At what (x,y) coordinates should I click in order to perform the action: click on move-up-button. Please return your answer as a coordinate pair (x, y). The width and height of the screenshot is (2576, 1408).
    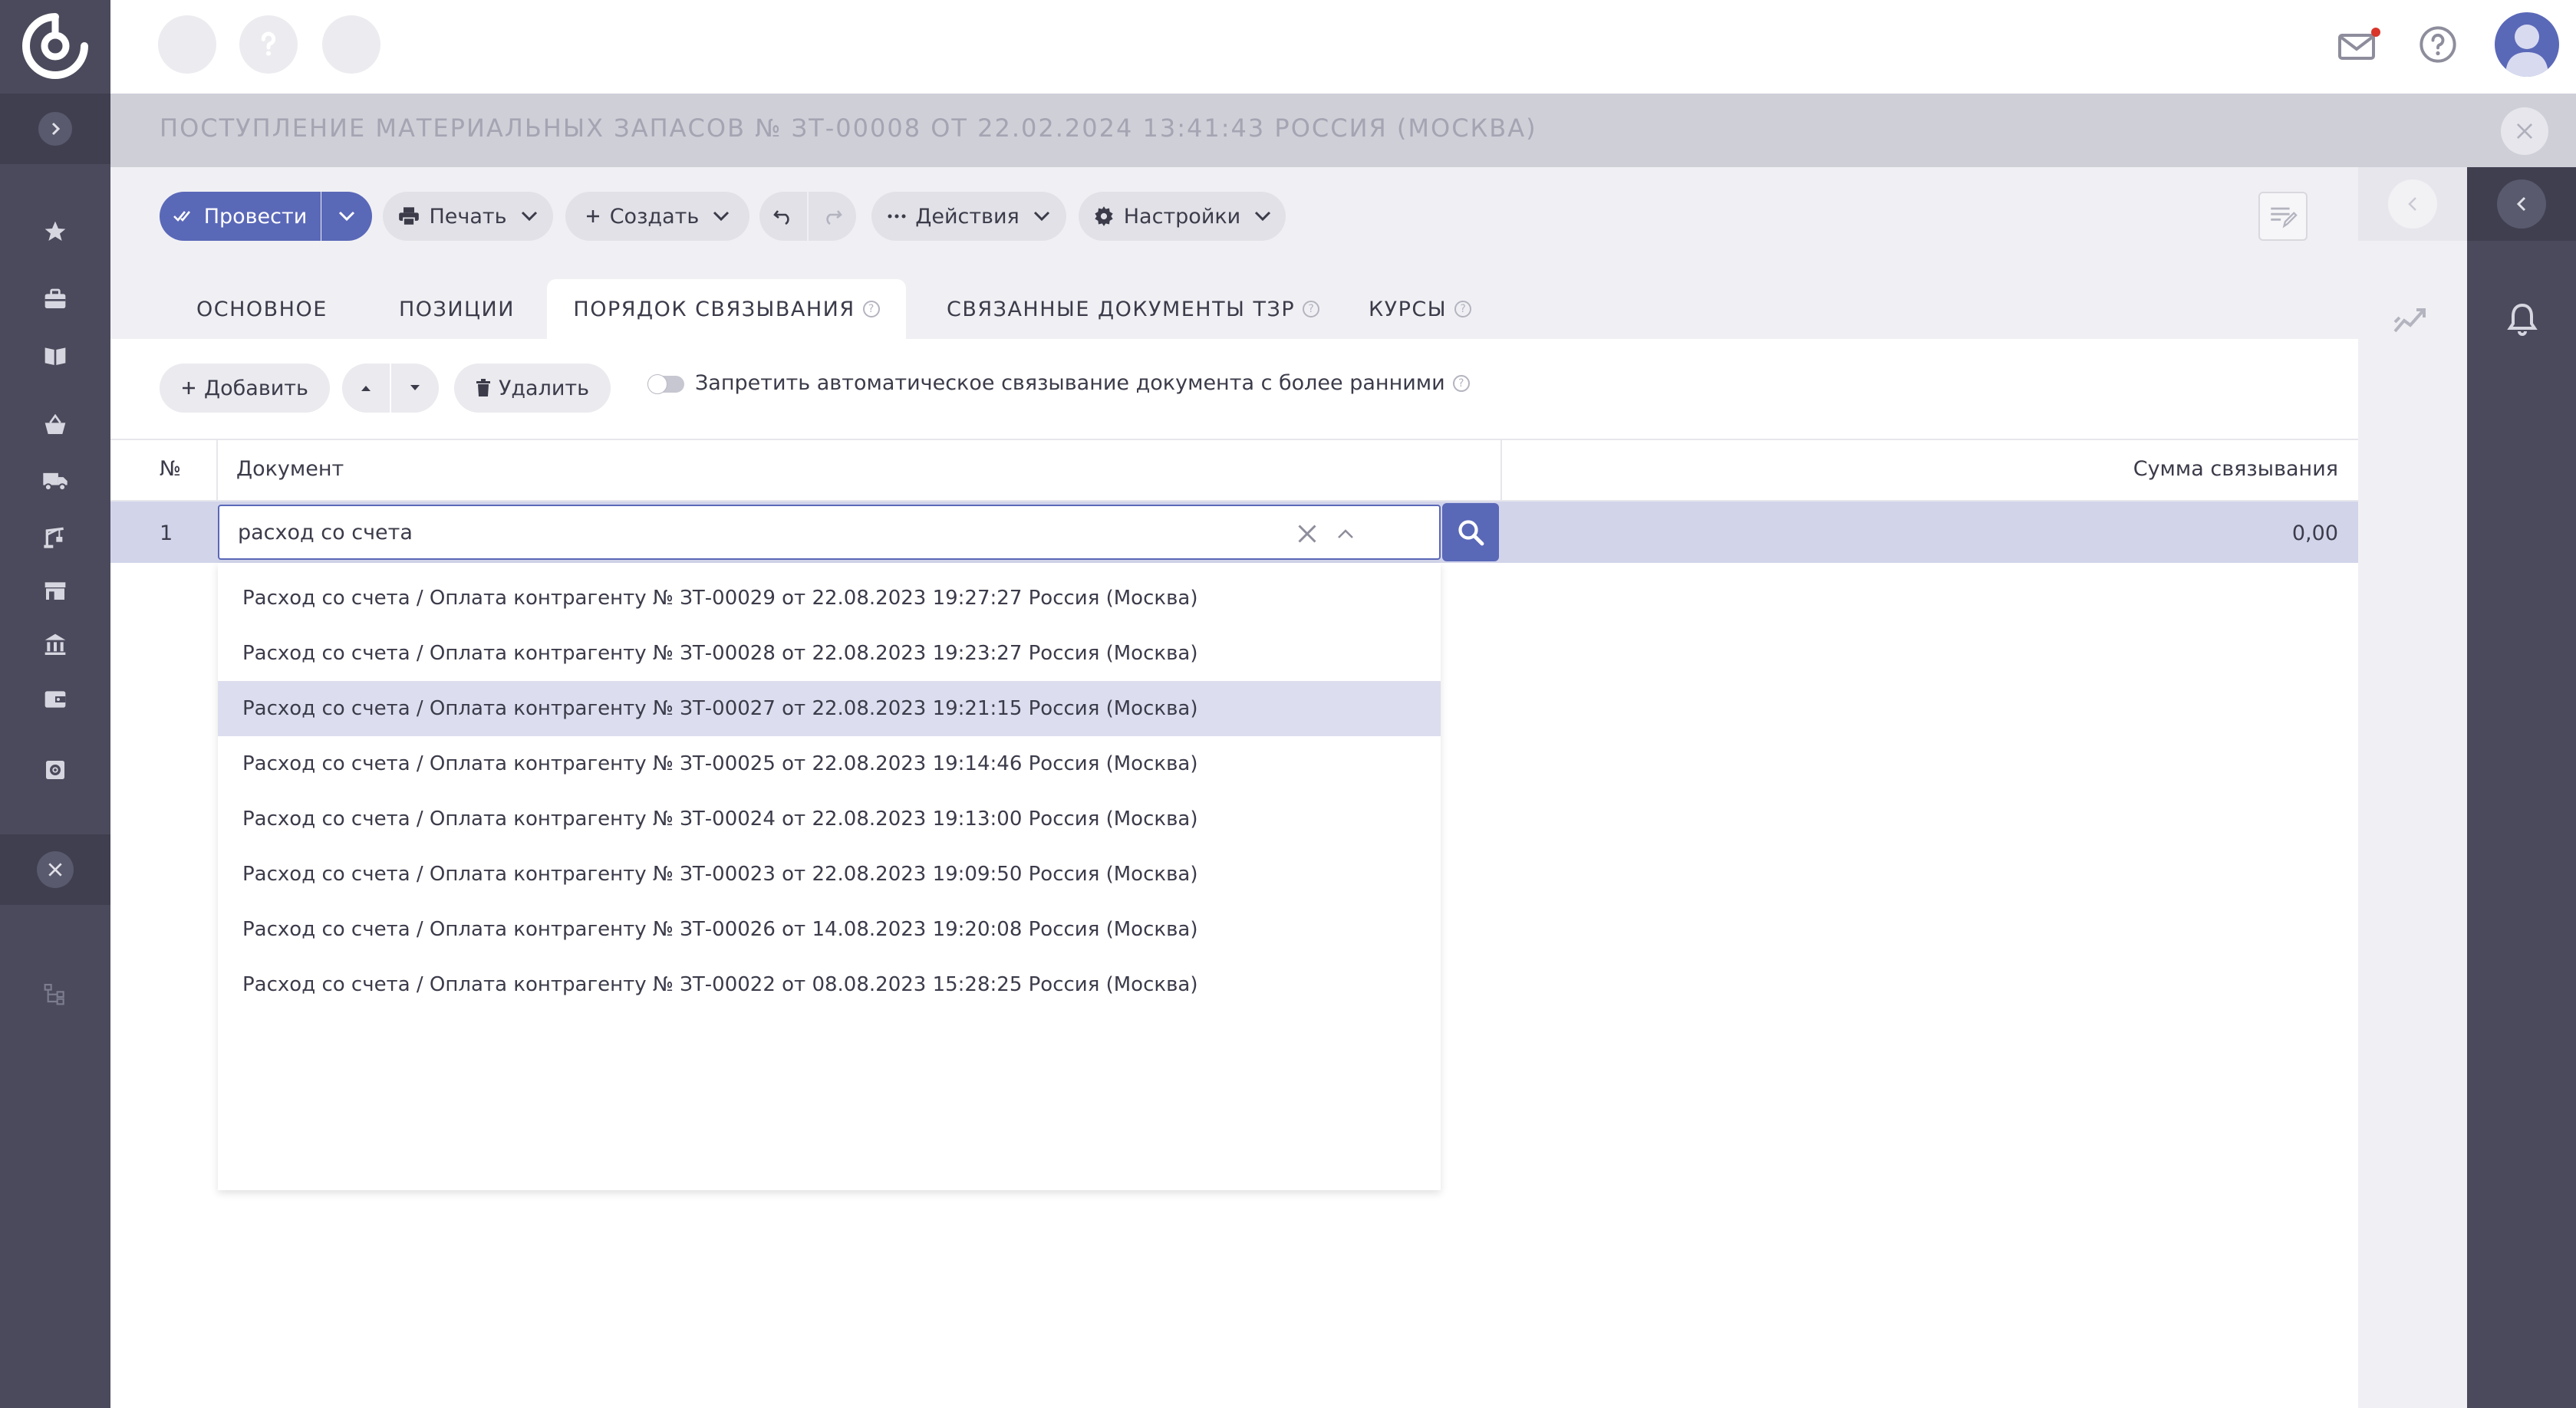
    Looking at the image, I should click on (366, 388).